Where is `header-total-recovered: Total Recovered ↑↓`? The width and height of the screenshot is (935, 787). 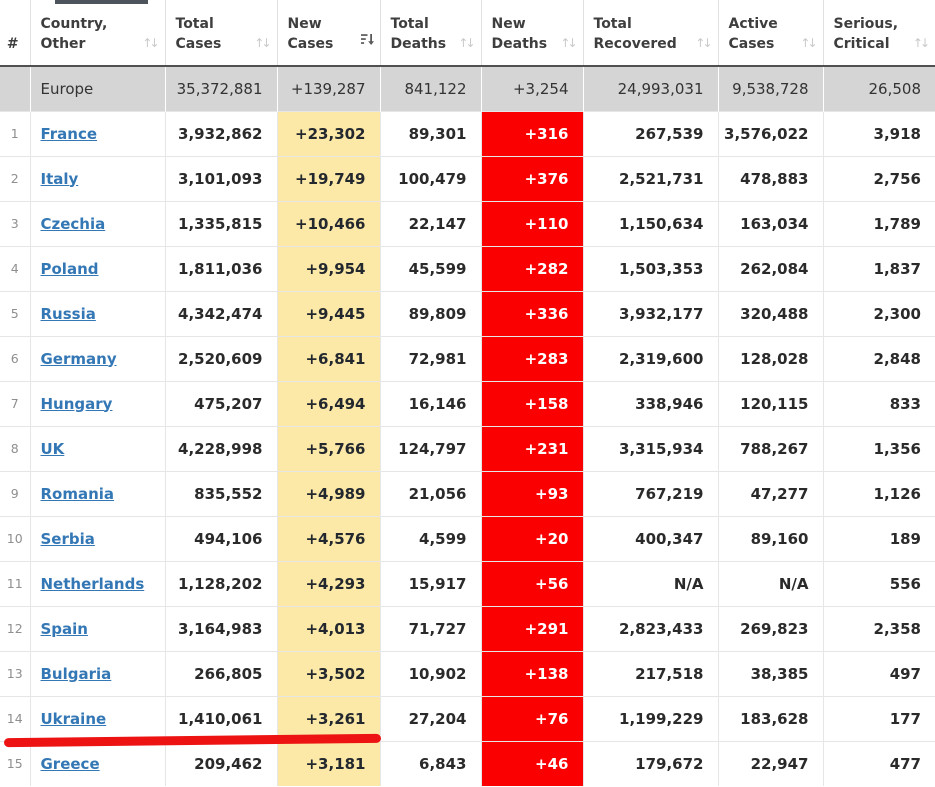 header-total-recovered: Total Recovered ↑↓ is located at coordinates (650, 33).